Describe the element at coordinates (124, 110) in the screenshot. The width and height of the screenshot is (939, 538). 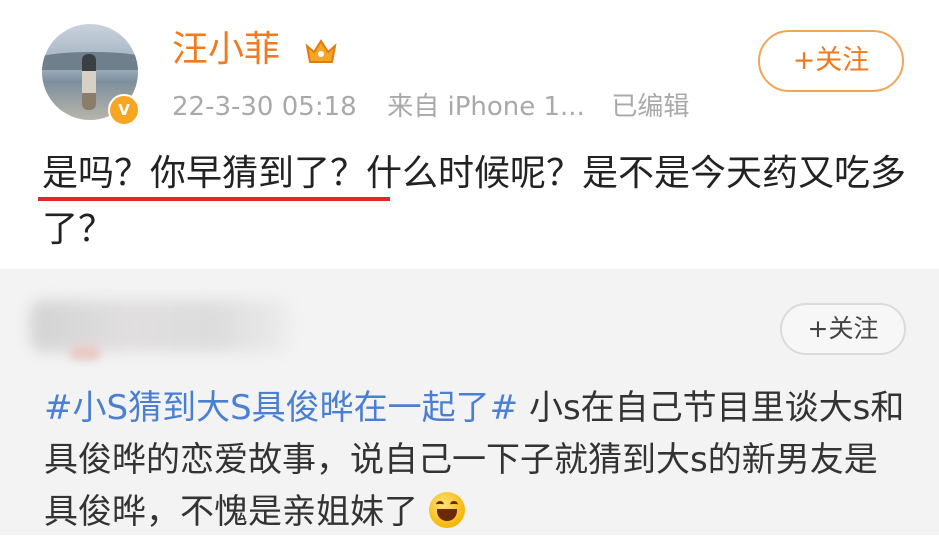
I see `verified-badge-icon: V` at that location.